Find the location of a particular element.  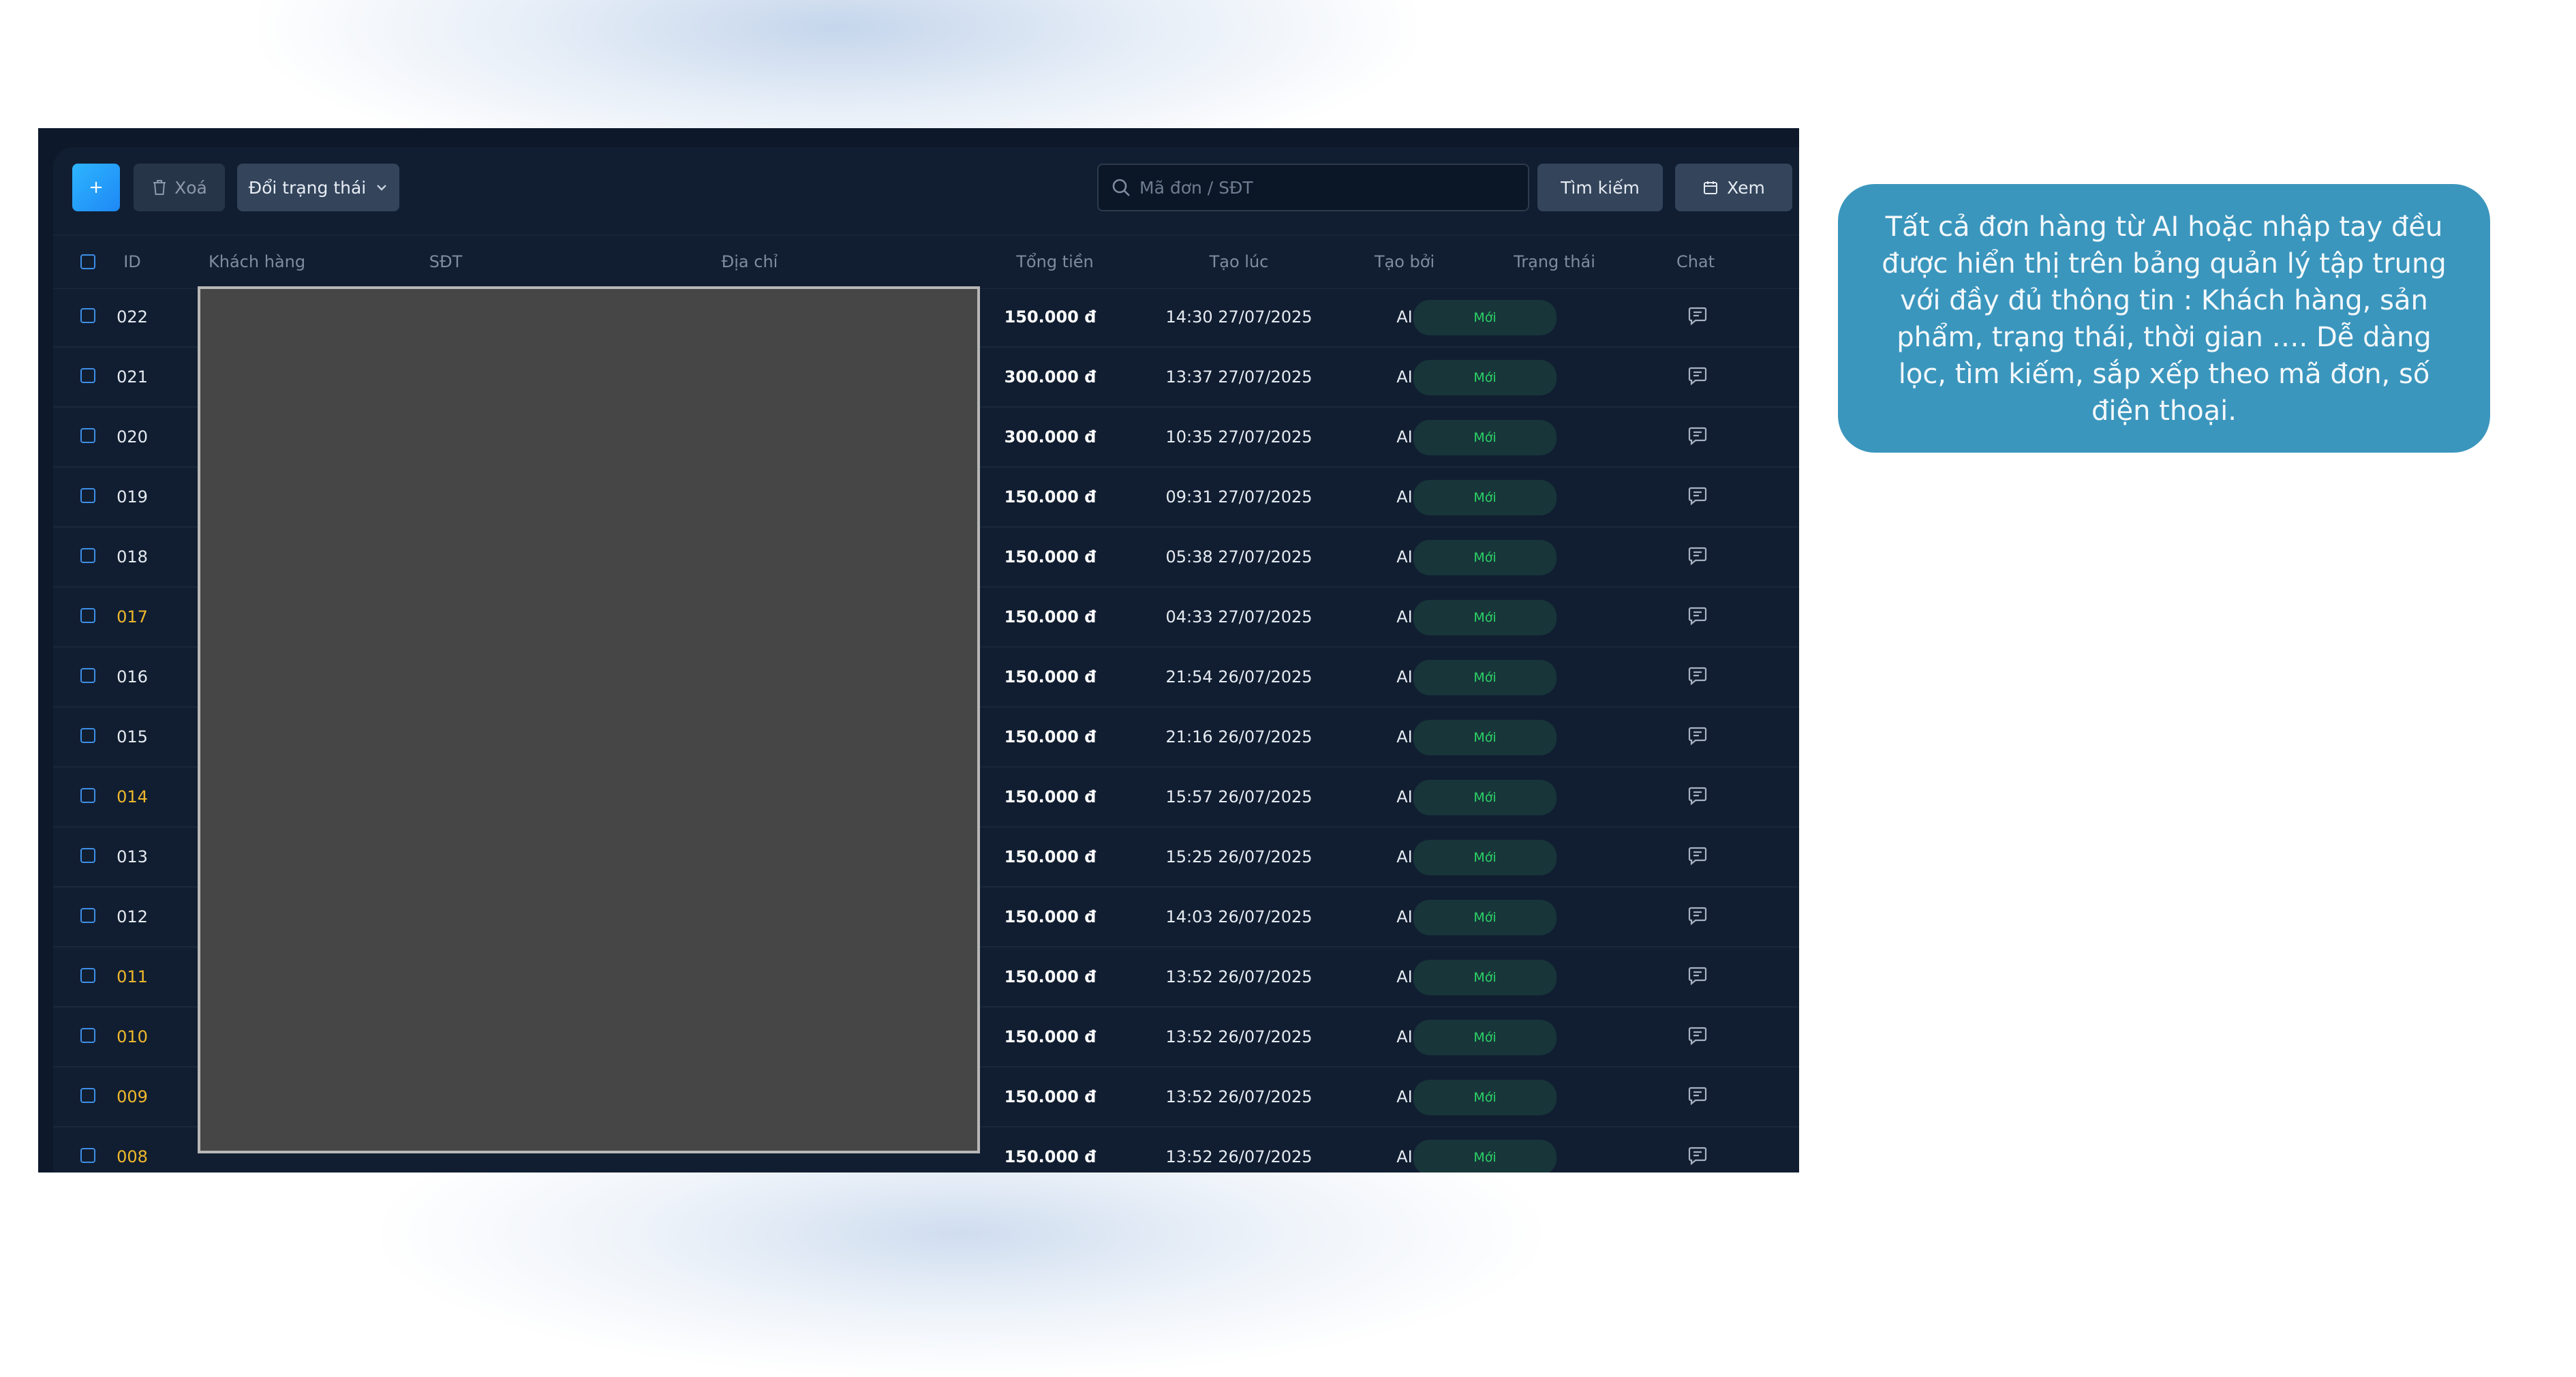

add-label: + is located at coordinates (96, 187).